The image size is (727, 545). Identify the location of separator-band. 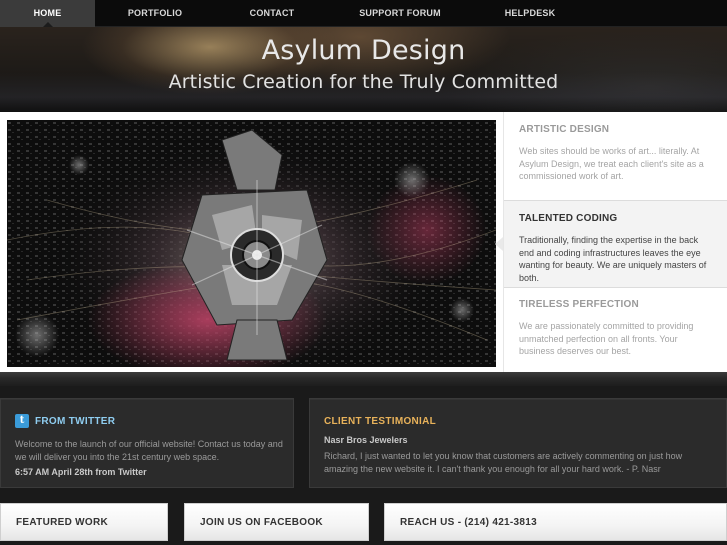
(363, 379).